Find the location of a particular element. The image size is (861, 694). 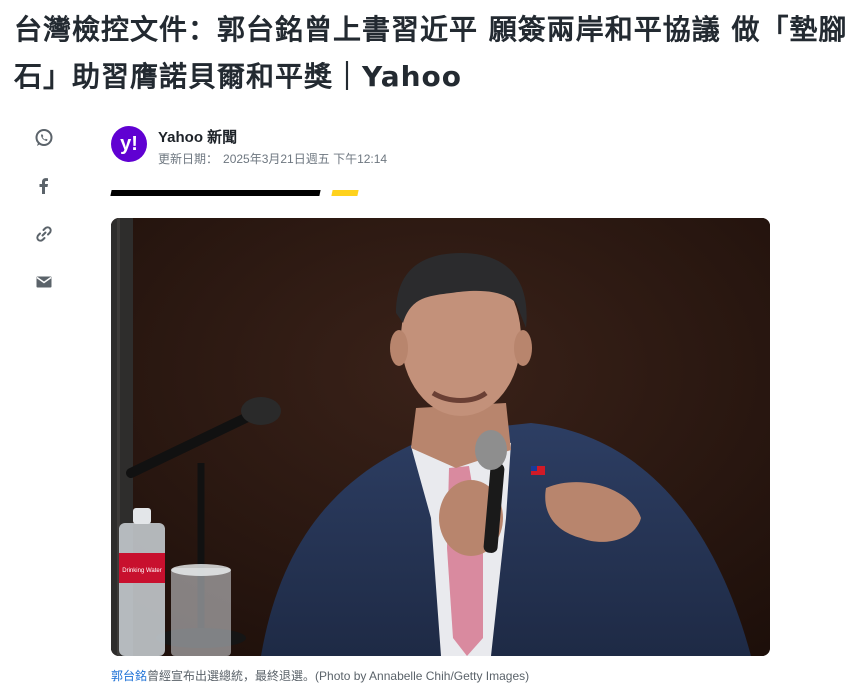

date-value: 2025年3月21日週五 下午12:14 is located at coordinates (305, 159).